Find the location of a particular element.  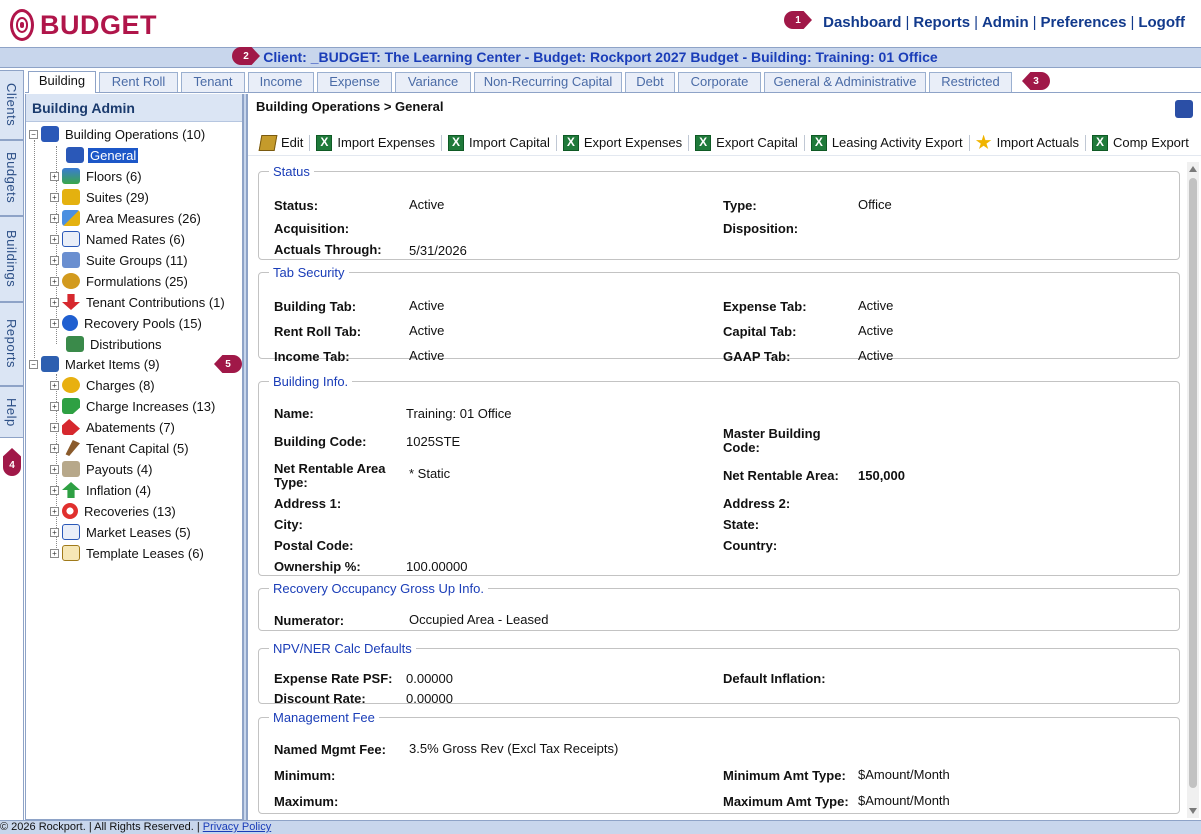

tab-debt: Debt is located at coordinates (650, 82).